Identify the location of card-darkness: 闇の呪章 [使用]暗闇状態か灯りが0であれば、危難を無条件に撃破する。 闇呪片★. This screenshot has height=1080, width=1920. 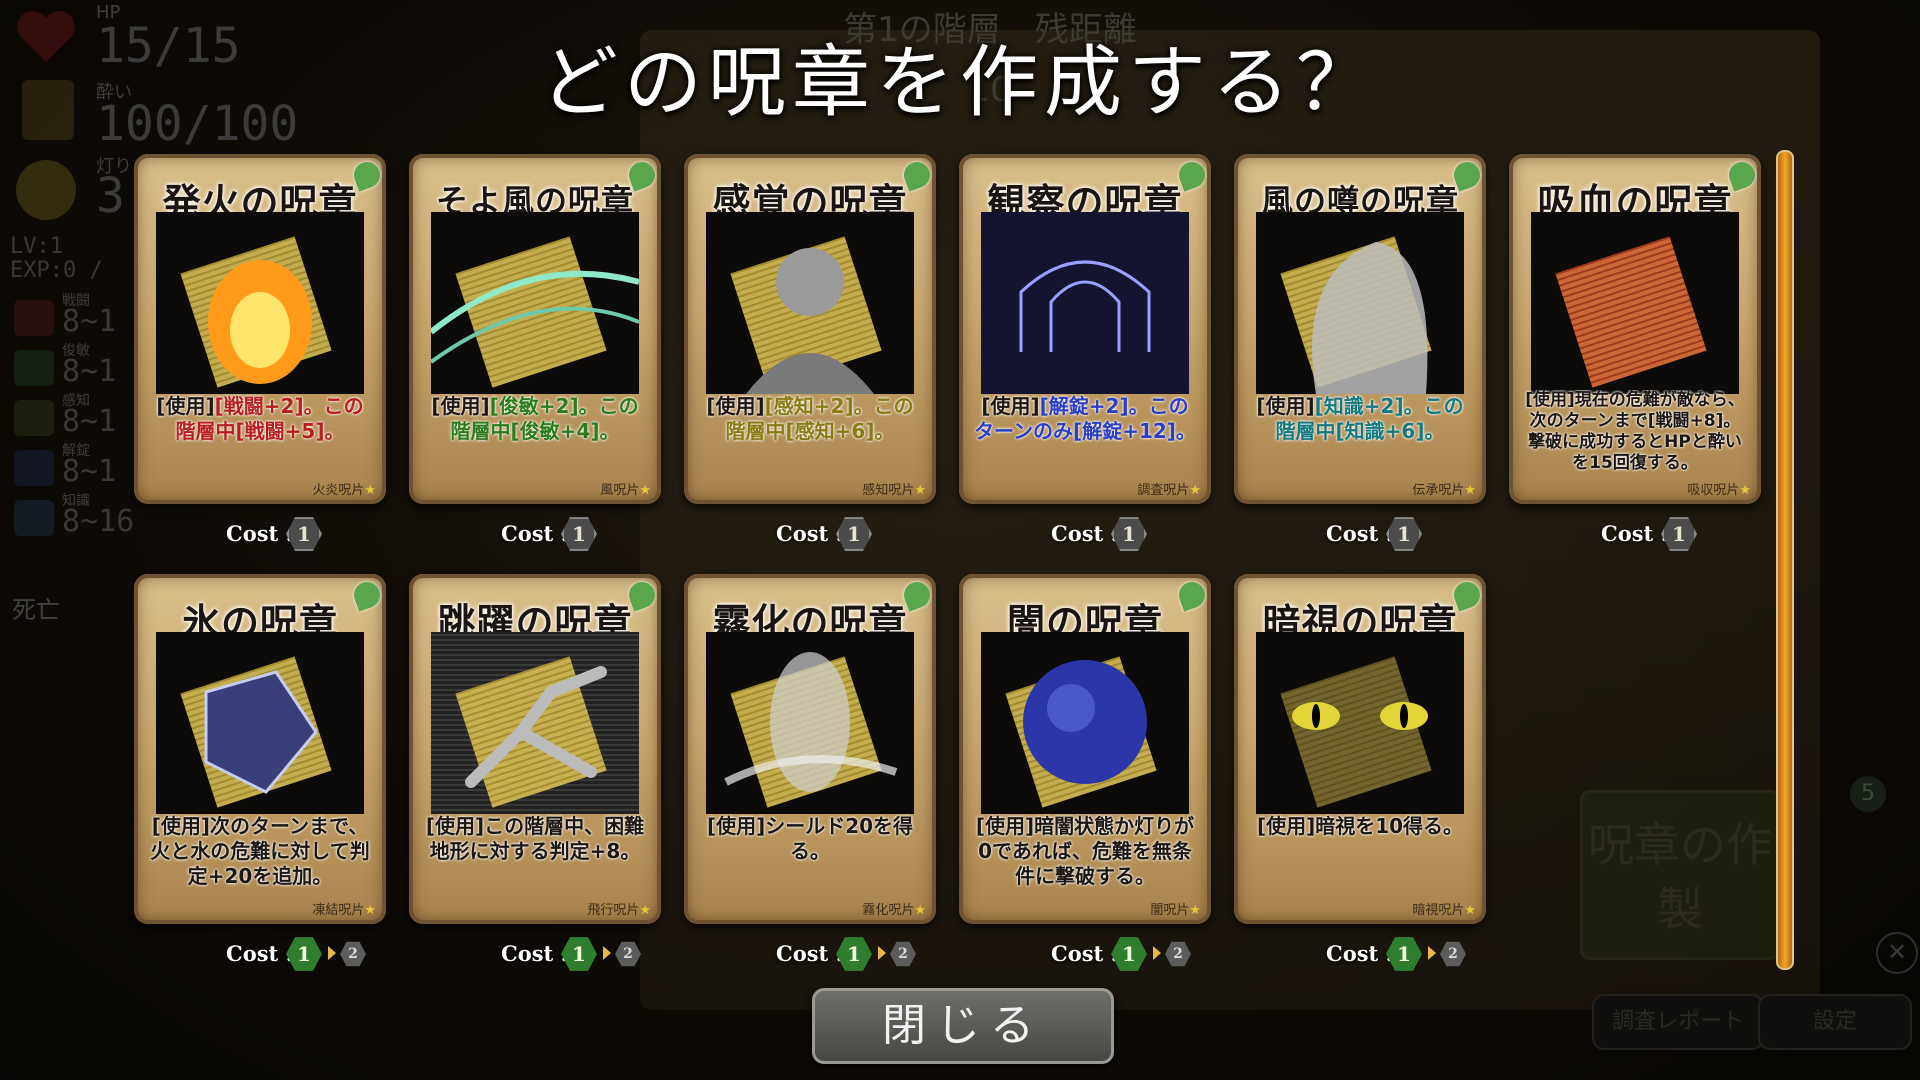
(1085, 749).